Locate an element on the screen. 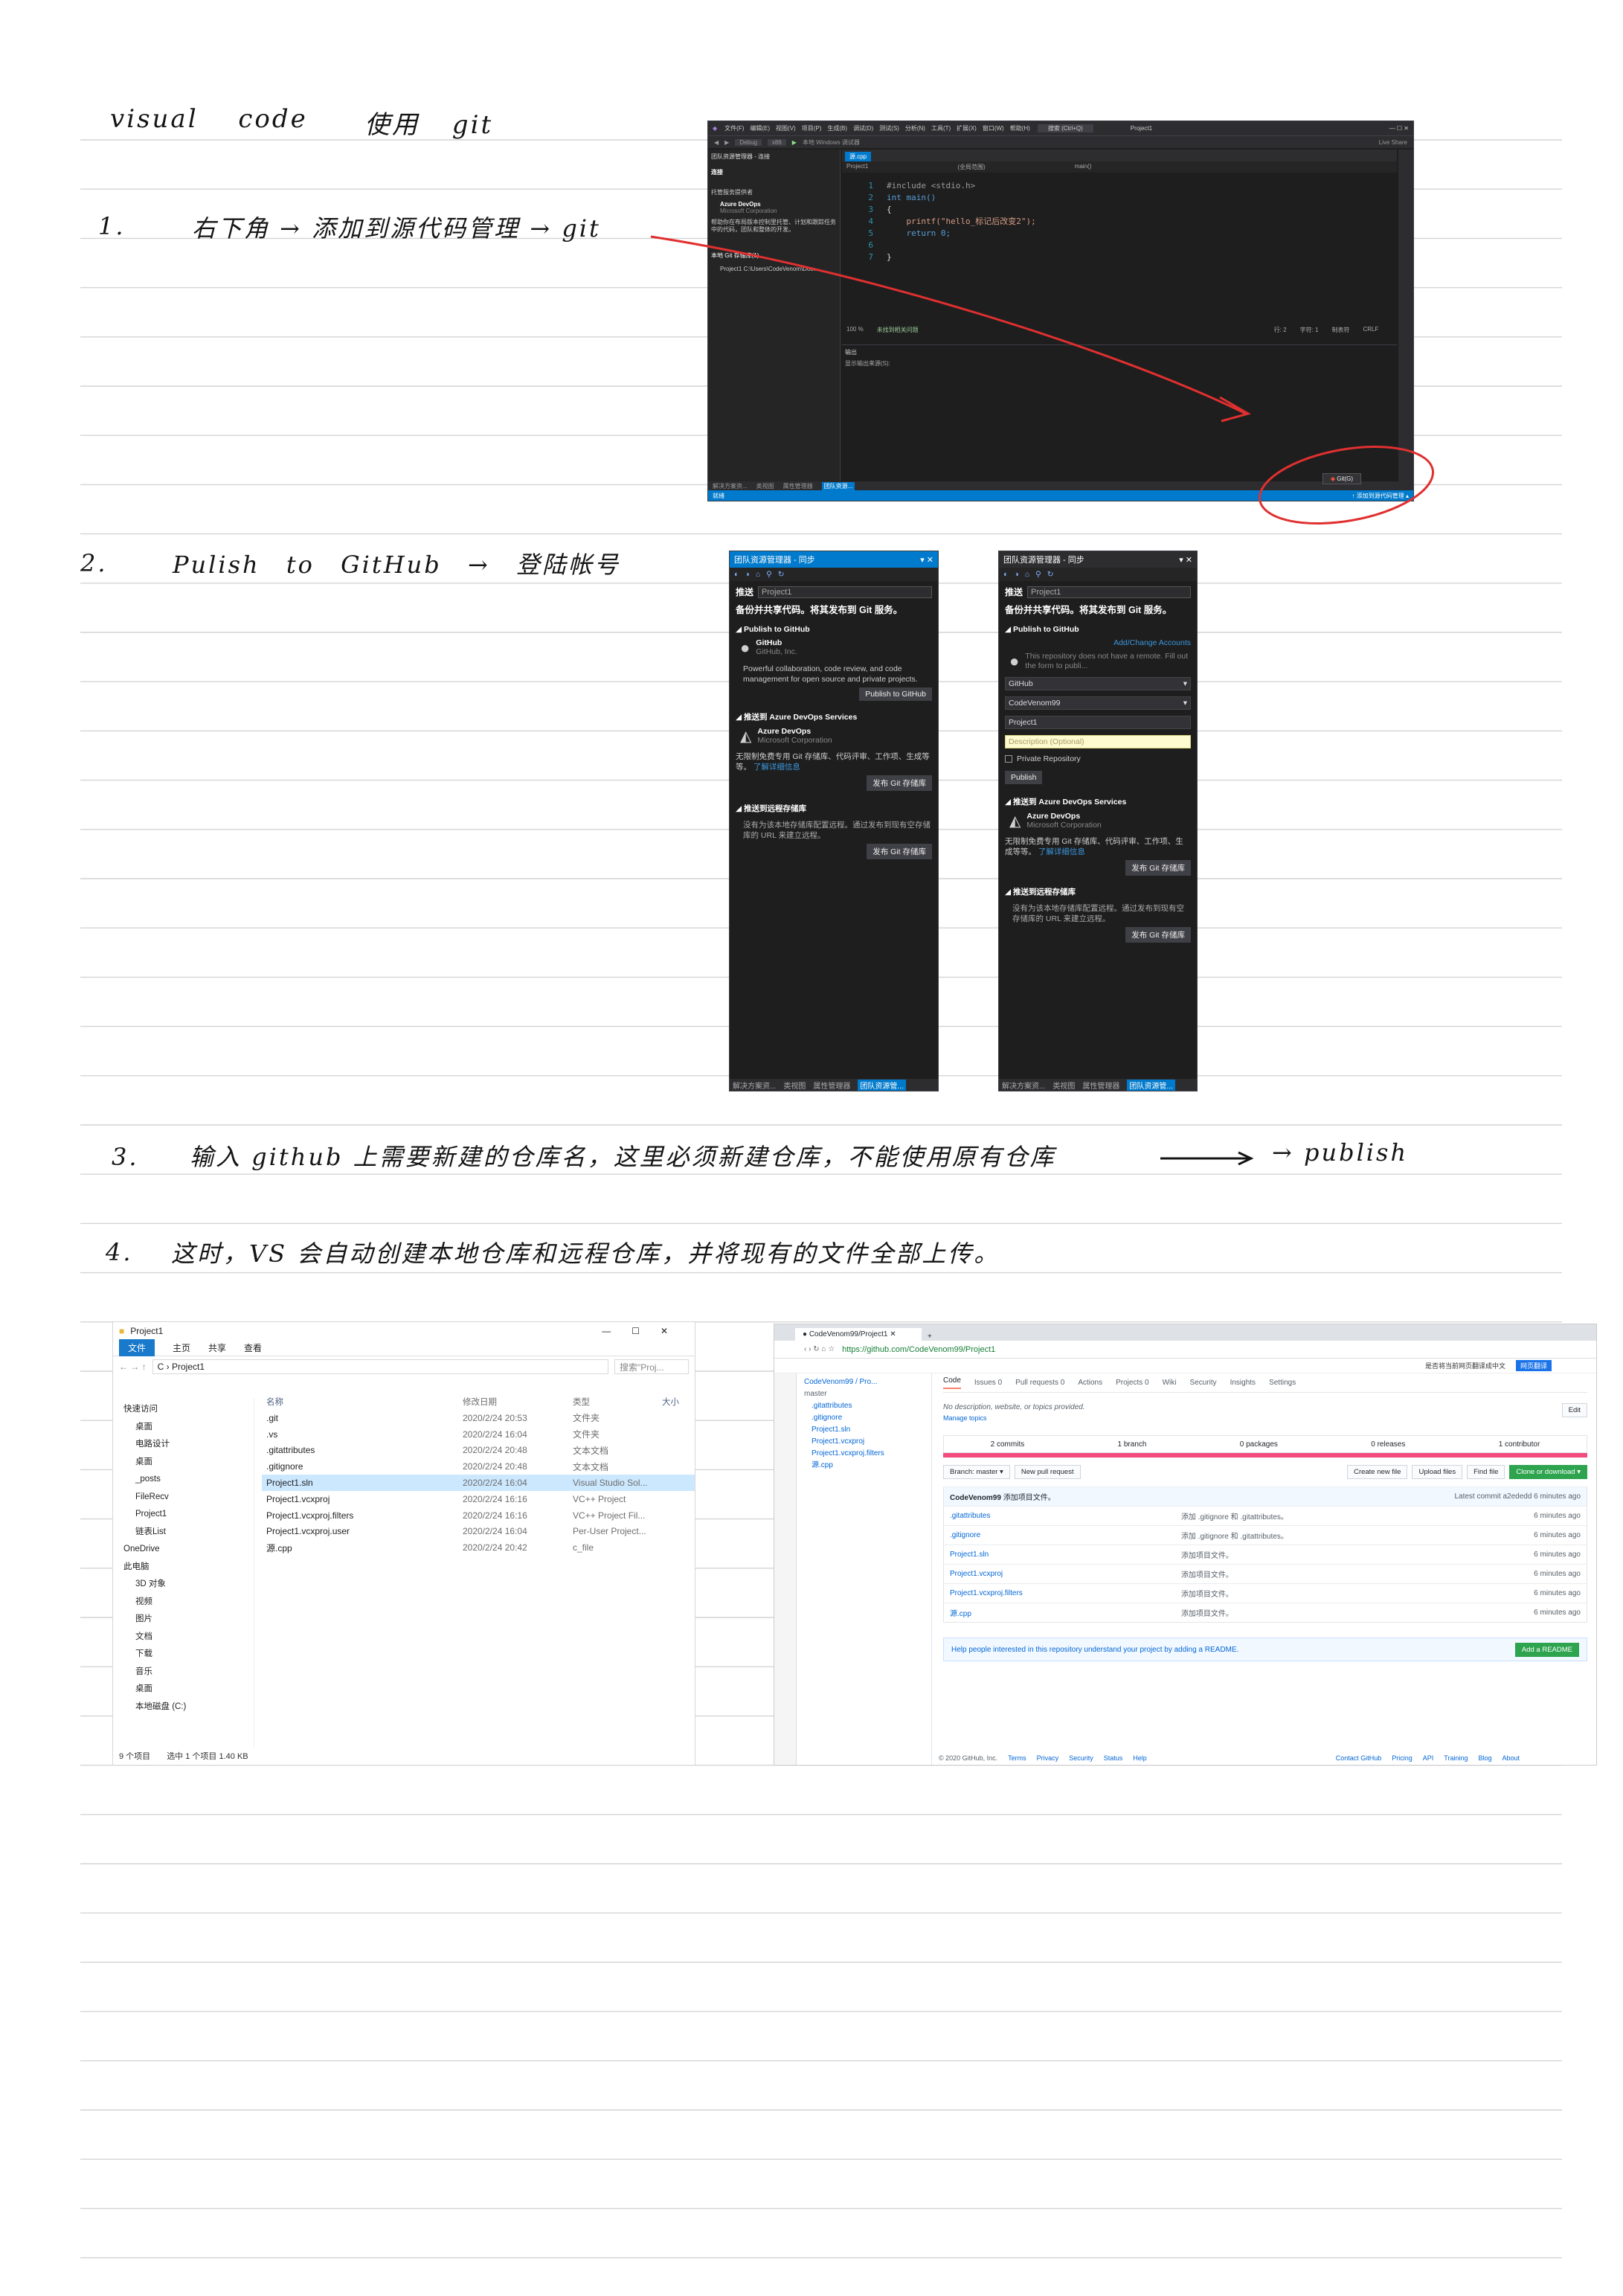 The width and height of the screenshot is (1623, 2296). file-row: .git 2020/2/24 20:53 文件夹 is located at coordinates (479, 1418).